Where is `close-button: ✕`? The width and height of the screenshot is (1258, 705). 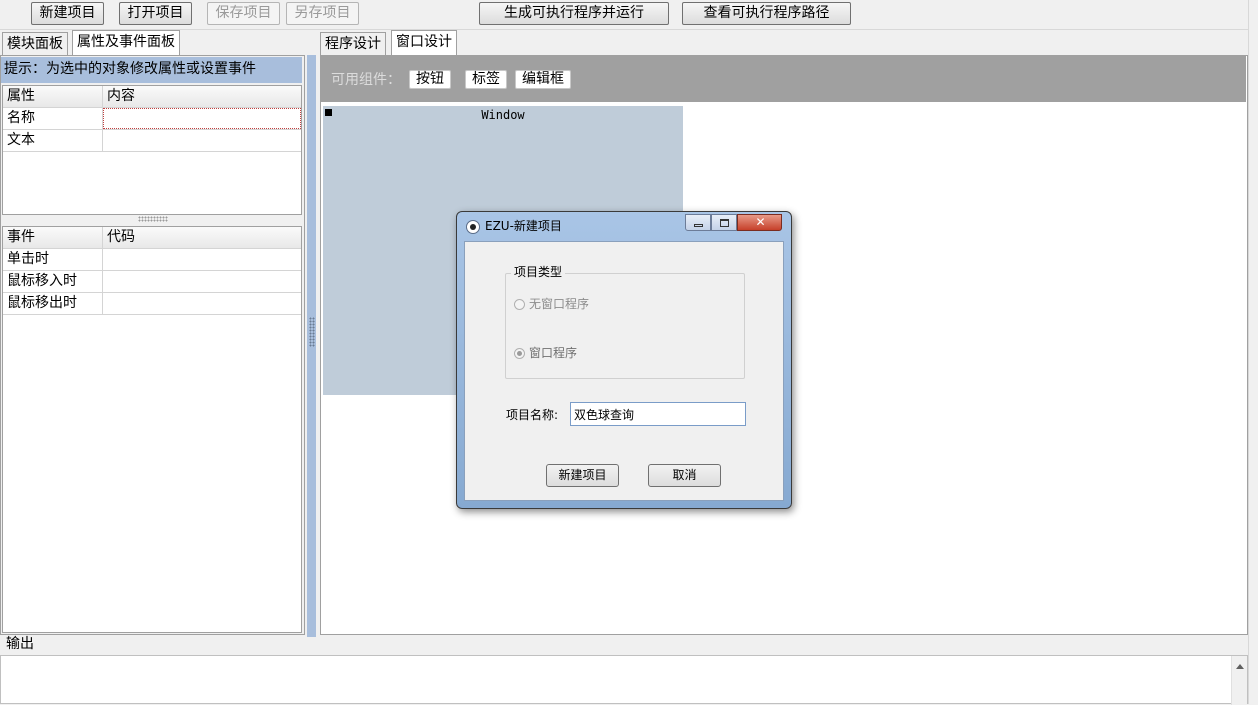 close-button: ✕ is located at coordinates (759, 222).